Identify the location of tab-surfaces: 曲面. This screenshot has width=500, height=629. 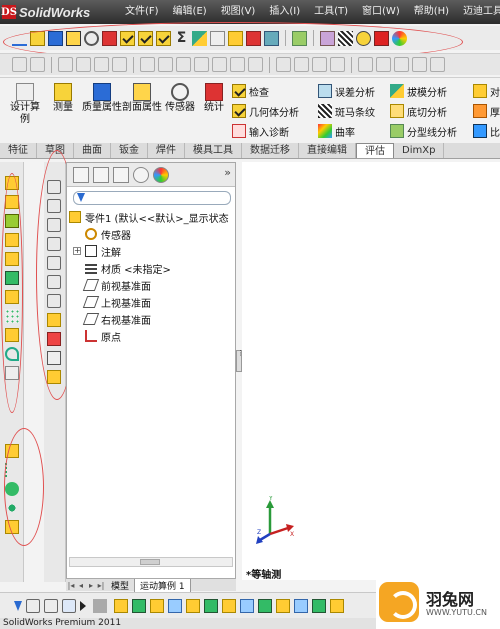
(92, 150).